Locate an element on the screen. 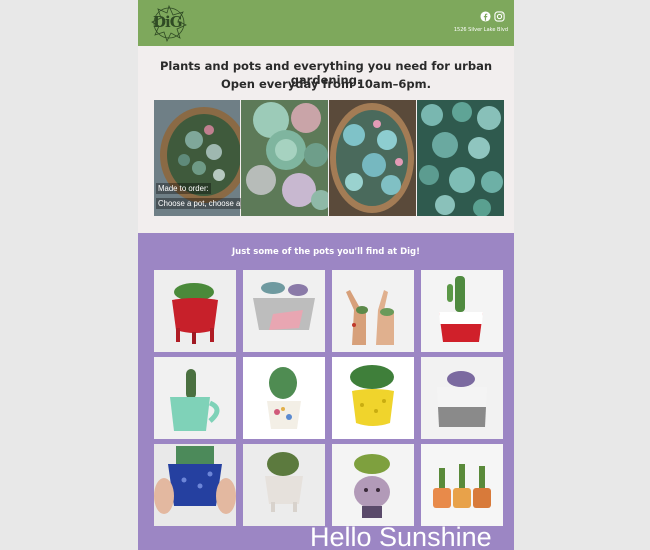 The width and height of the screenshot is (650, 550). pot-tile-small-orange is located at coordinates (462, 485).